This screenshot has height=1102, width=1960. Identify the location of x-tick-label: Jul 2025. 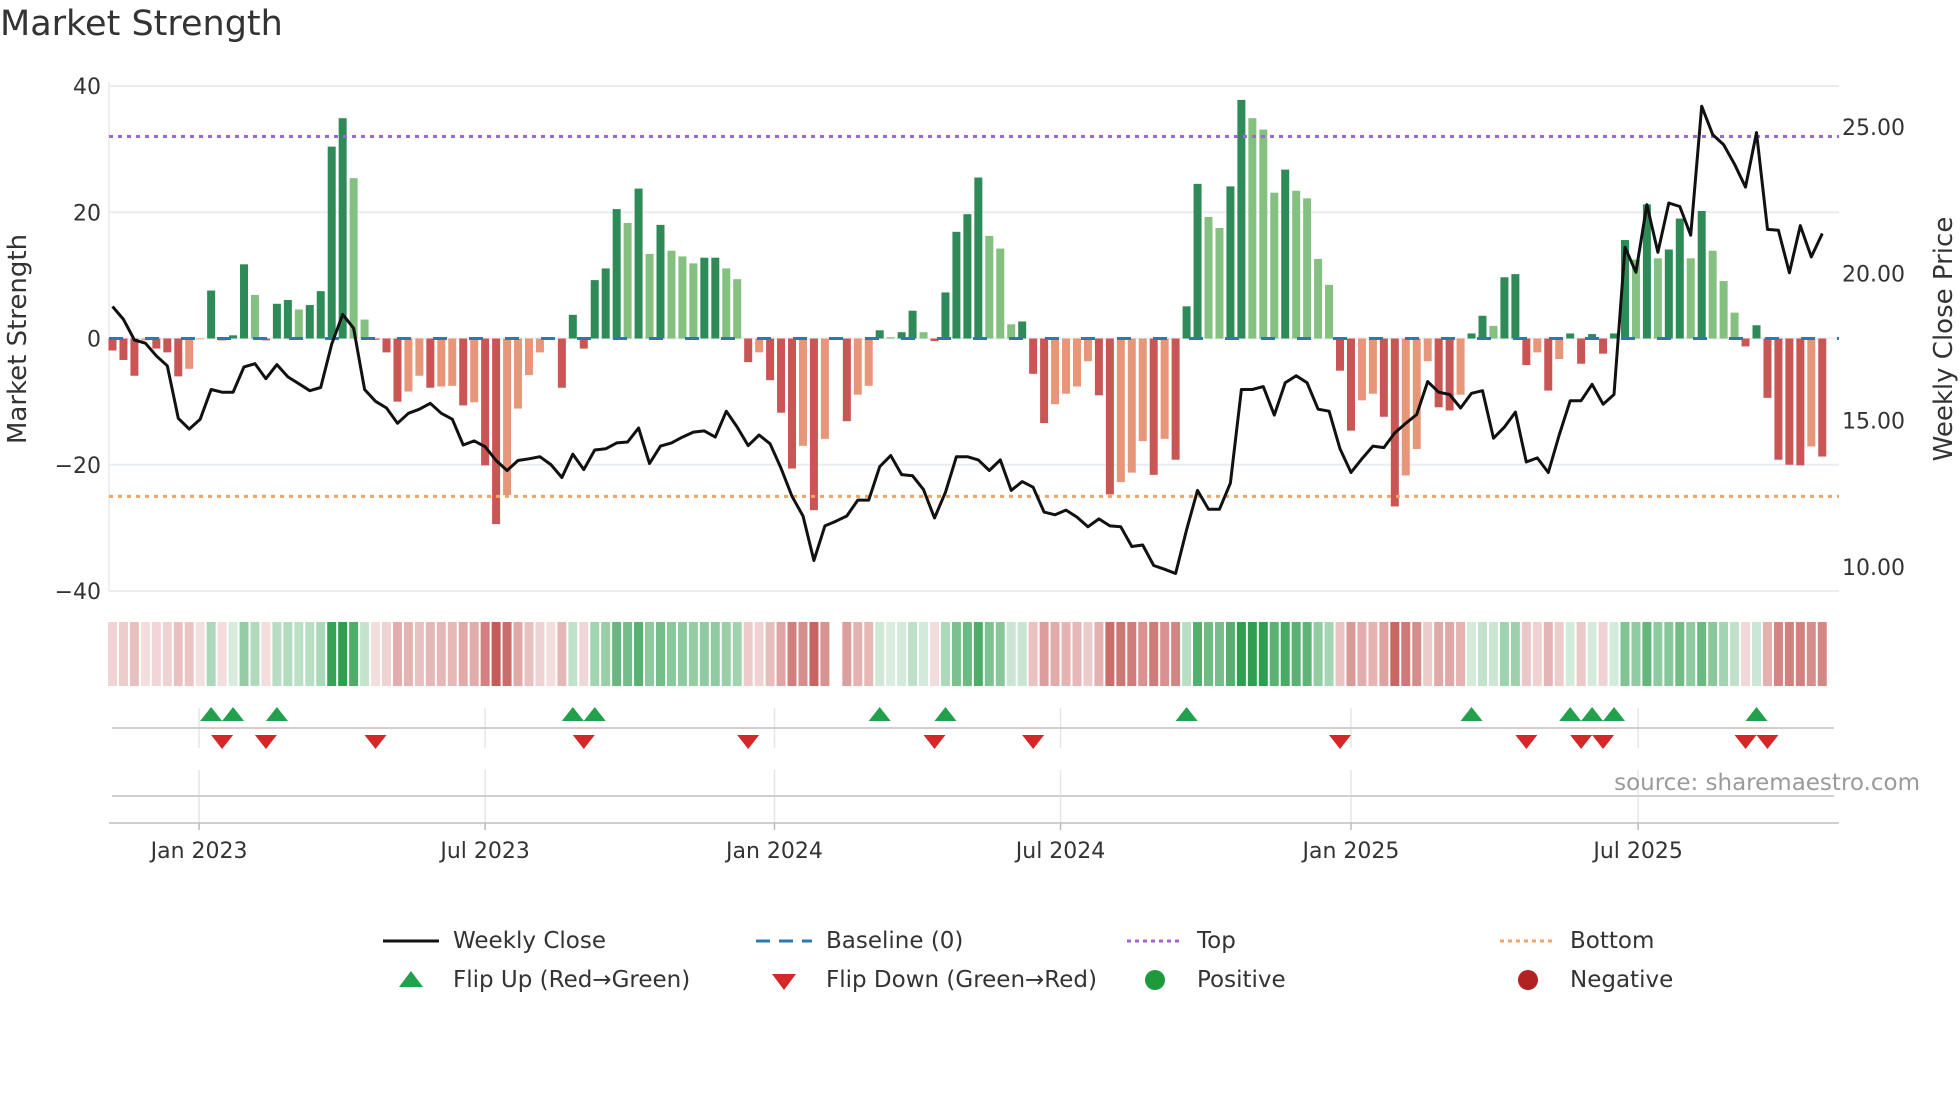
(1637, 851).